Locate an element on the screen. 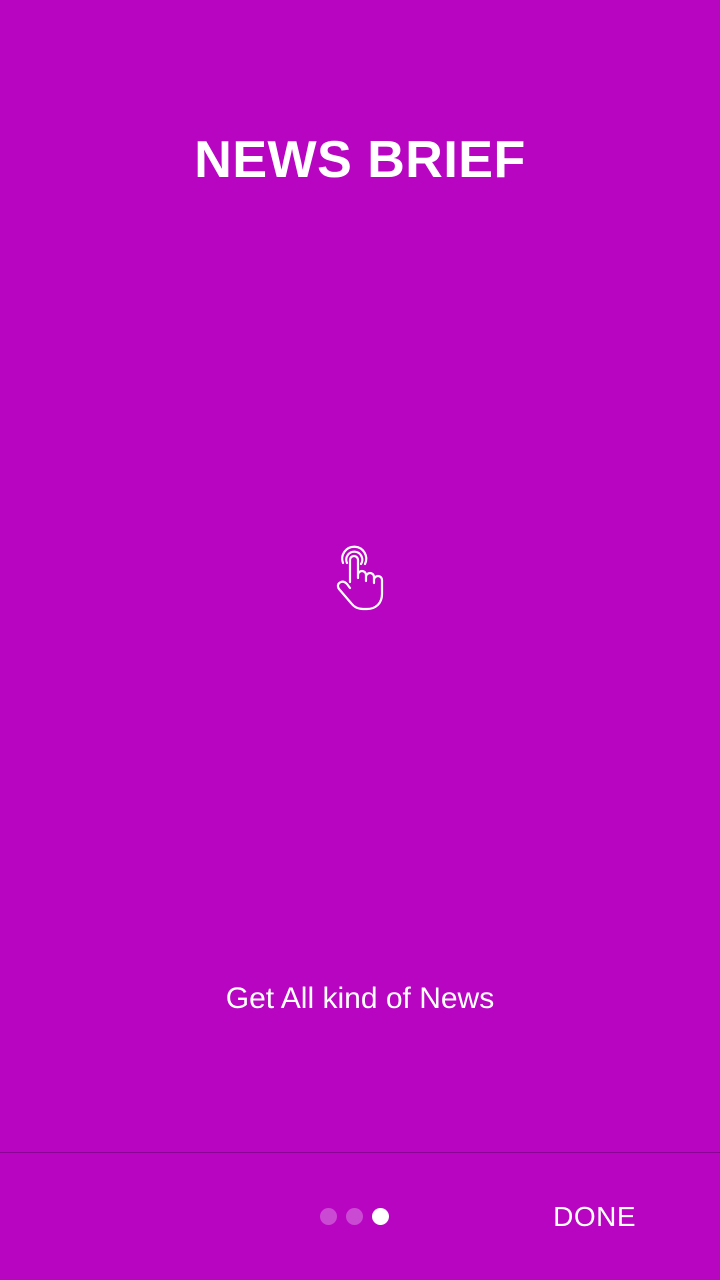  page-dot-3-active is located at coordinates (380, 1216).